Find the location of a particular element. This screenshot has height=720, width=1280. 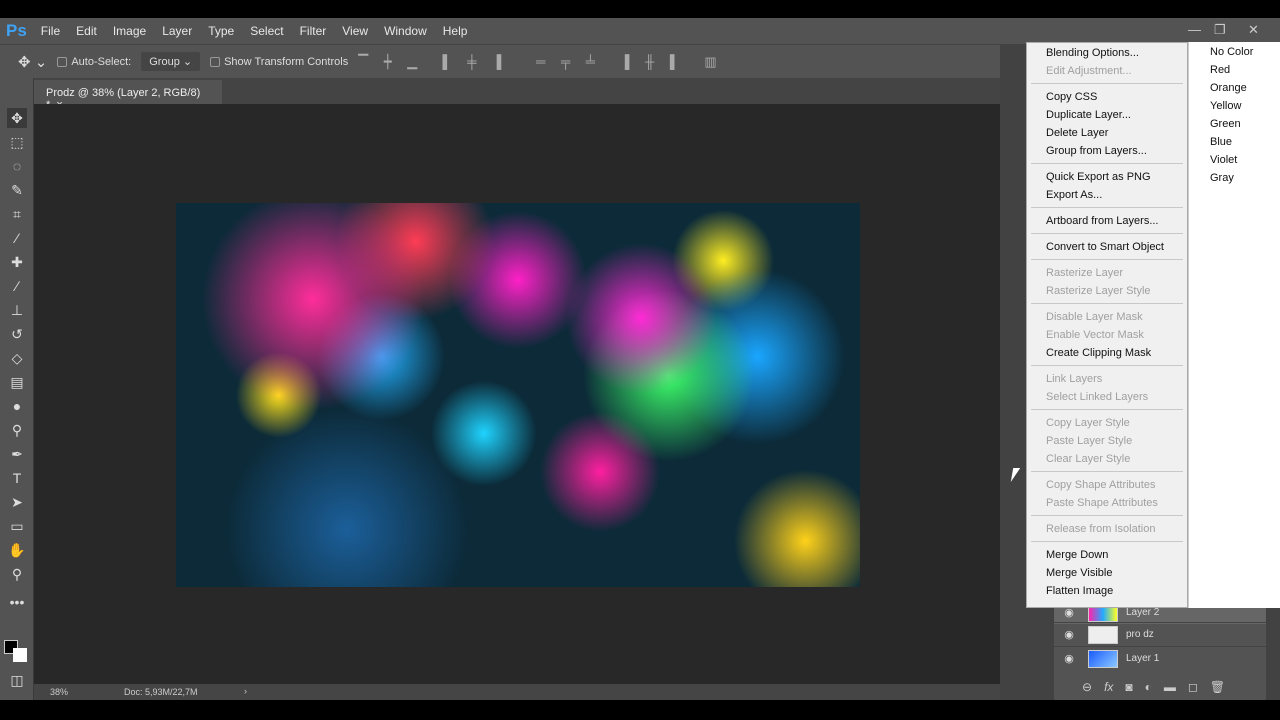

show-transform-label: Show Transform Controls is located at coordinates (286, 61).